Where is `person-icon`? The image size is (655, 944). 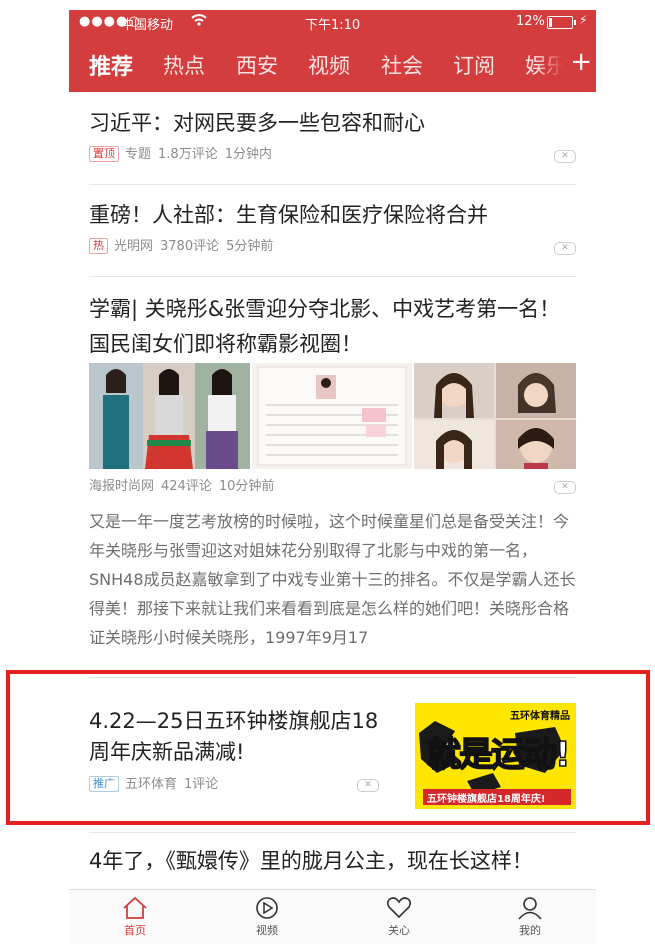 person-icon is located at coordinates (530, 908).